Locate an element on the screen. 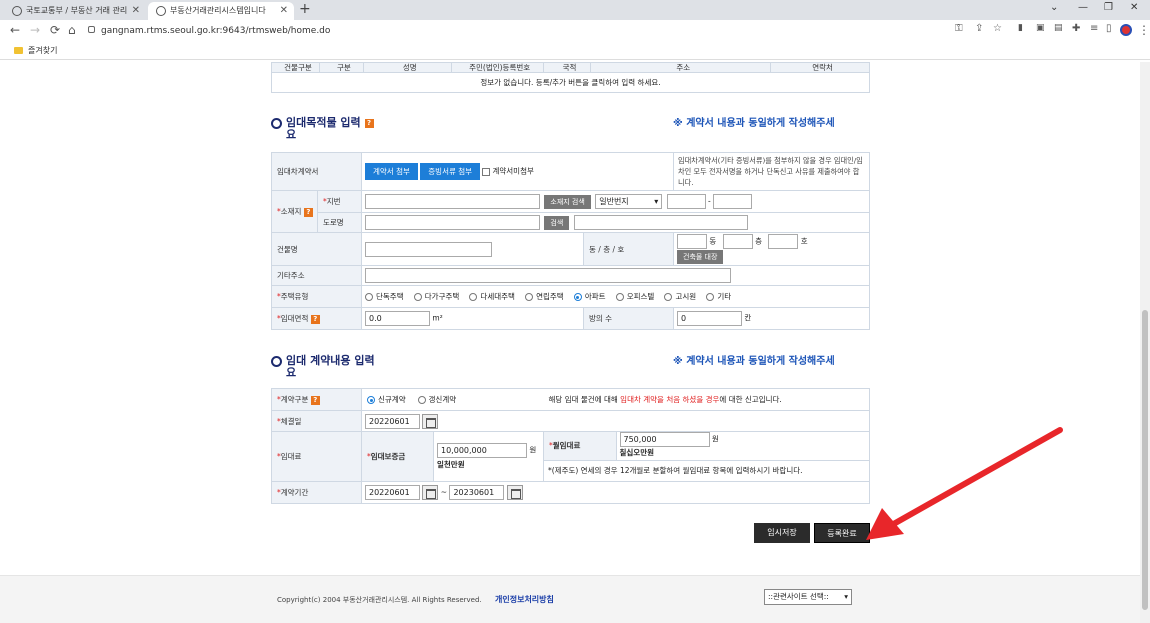  restore-icon: ❐ is located at coordinates (1108, 7).